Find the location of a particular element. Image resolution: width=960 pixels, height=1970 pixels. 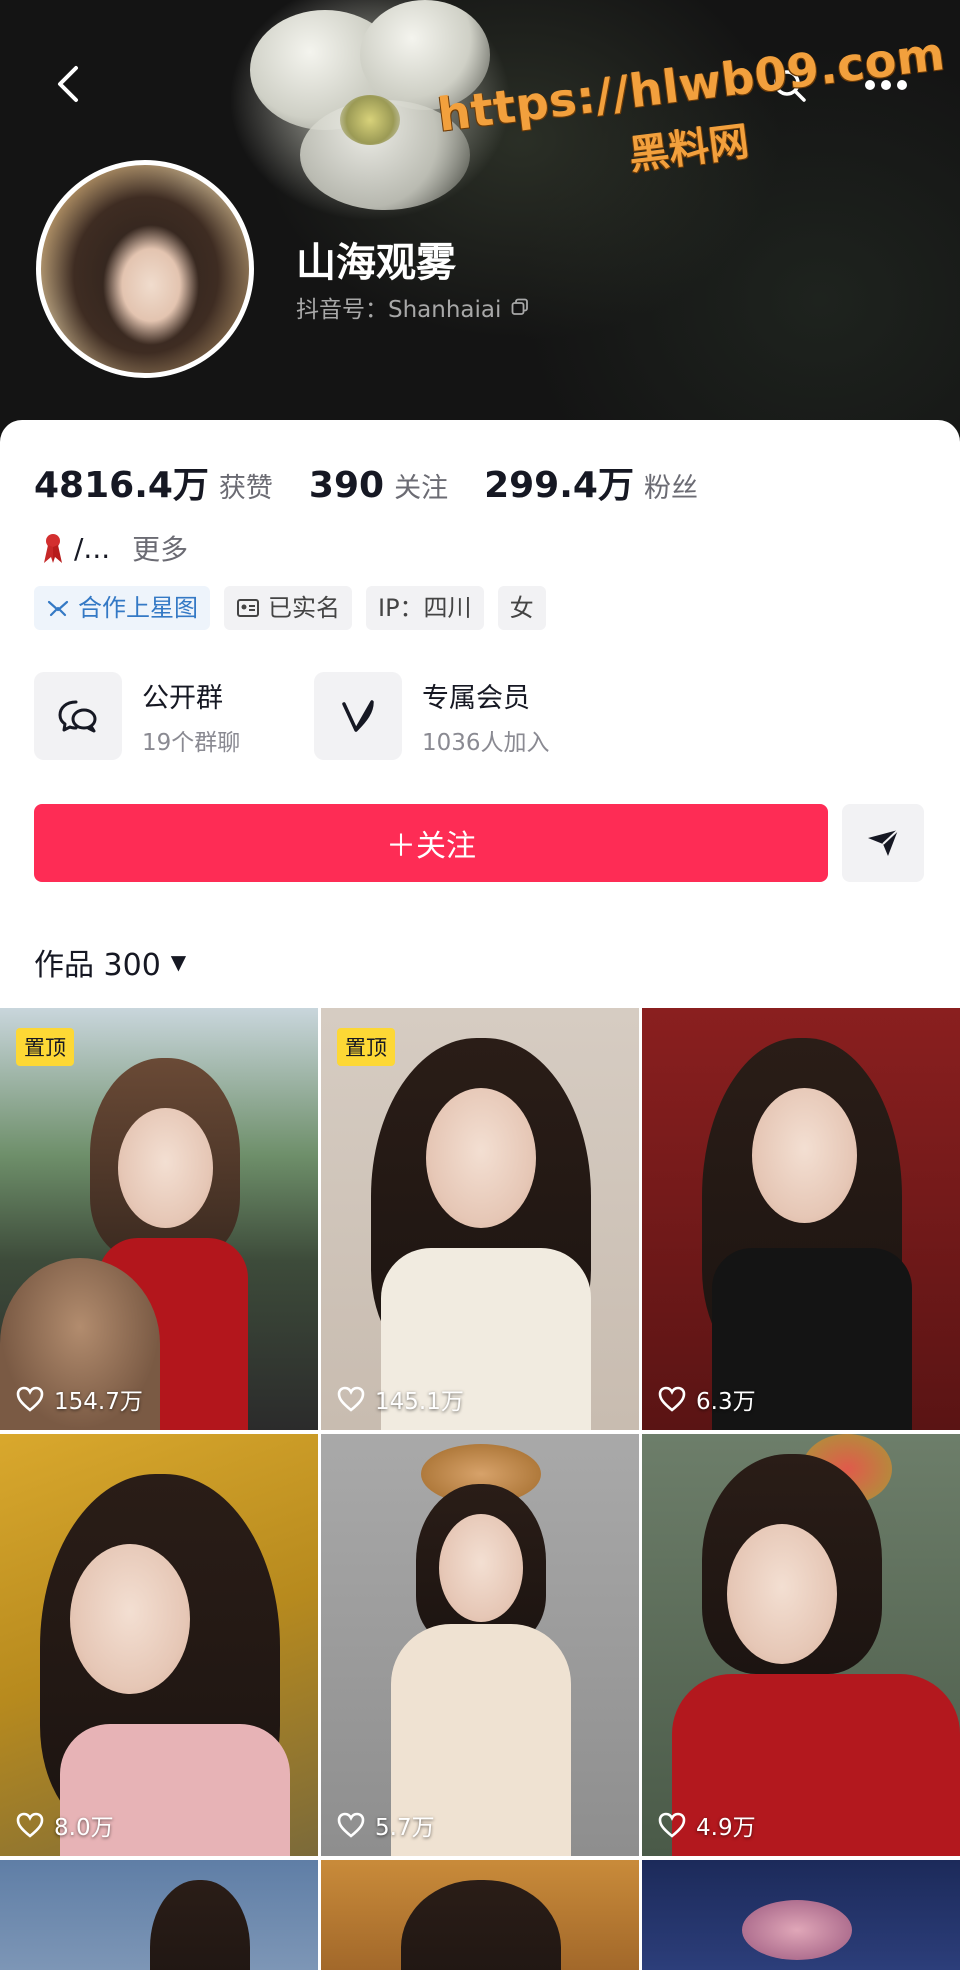

like-count: 6.3万 is located at coordinates (707, 1399).